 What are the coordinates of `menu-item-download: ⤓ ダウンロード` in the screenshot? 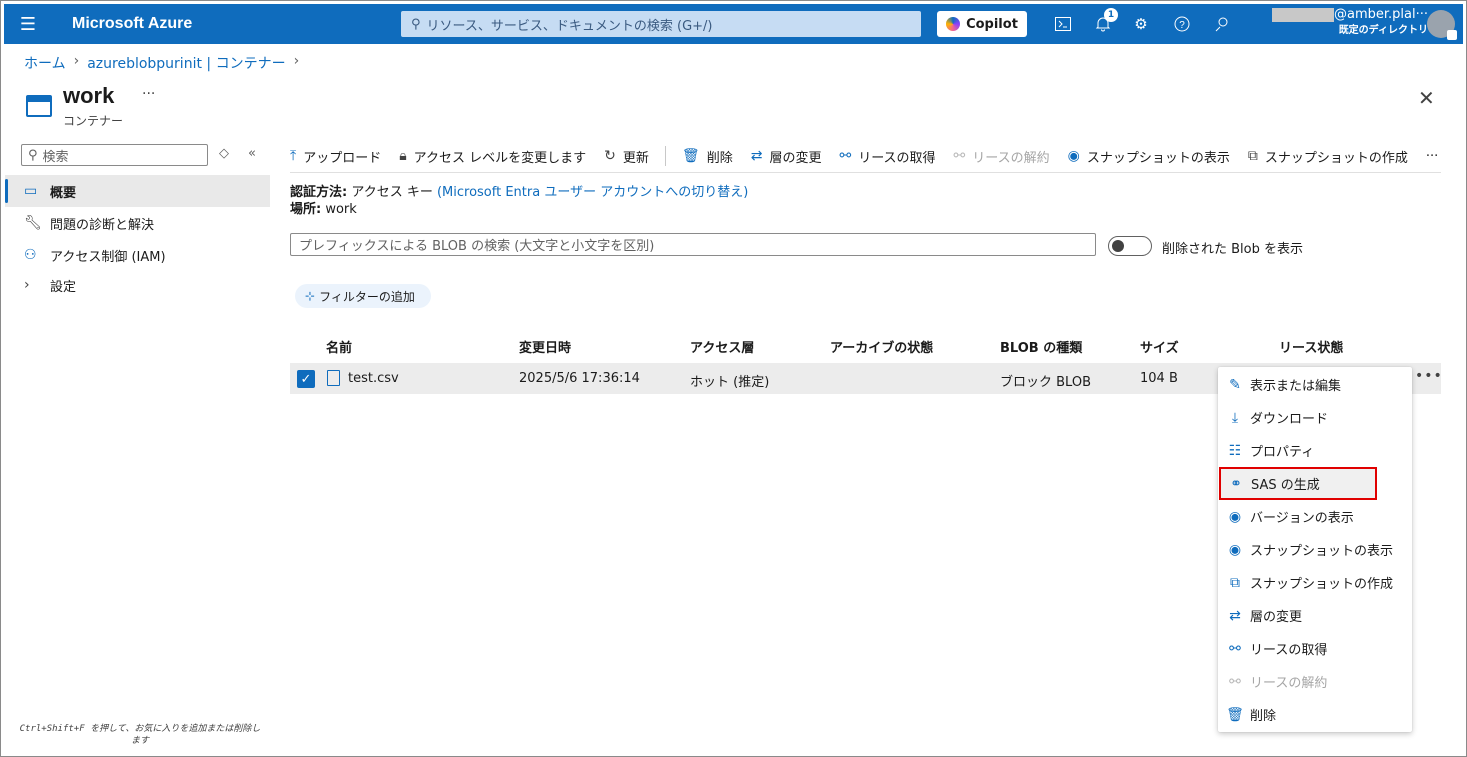 It's located at (1315, 417).